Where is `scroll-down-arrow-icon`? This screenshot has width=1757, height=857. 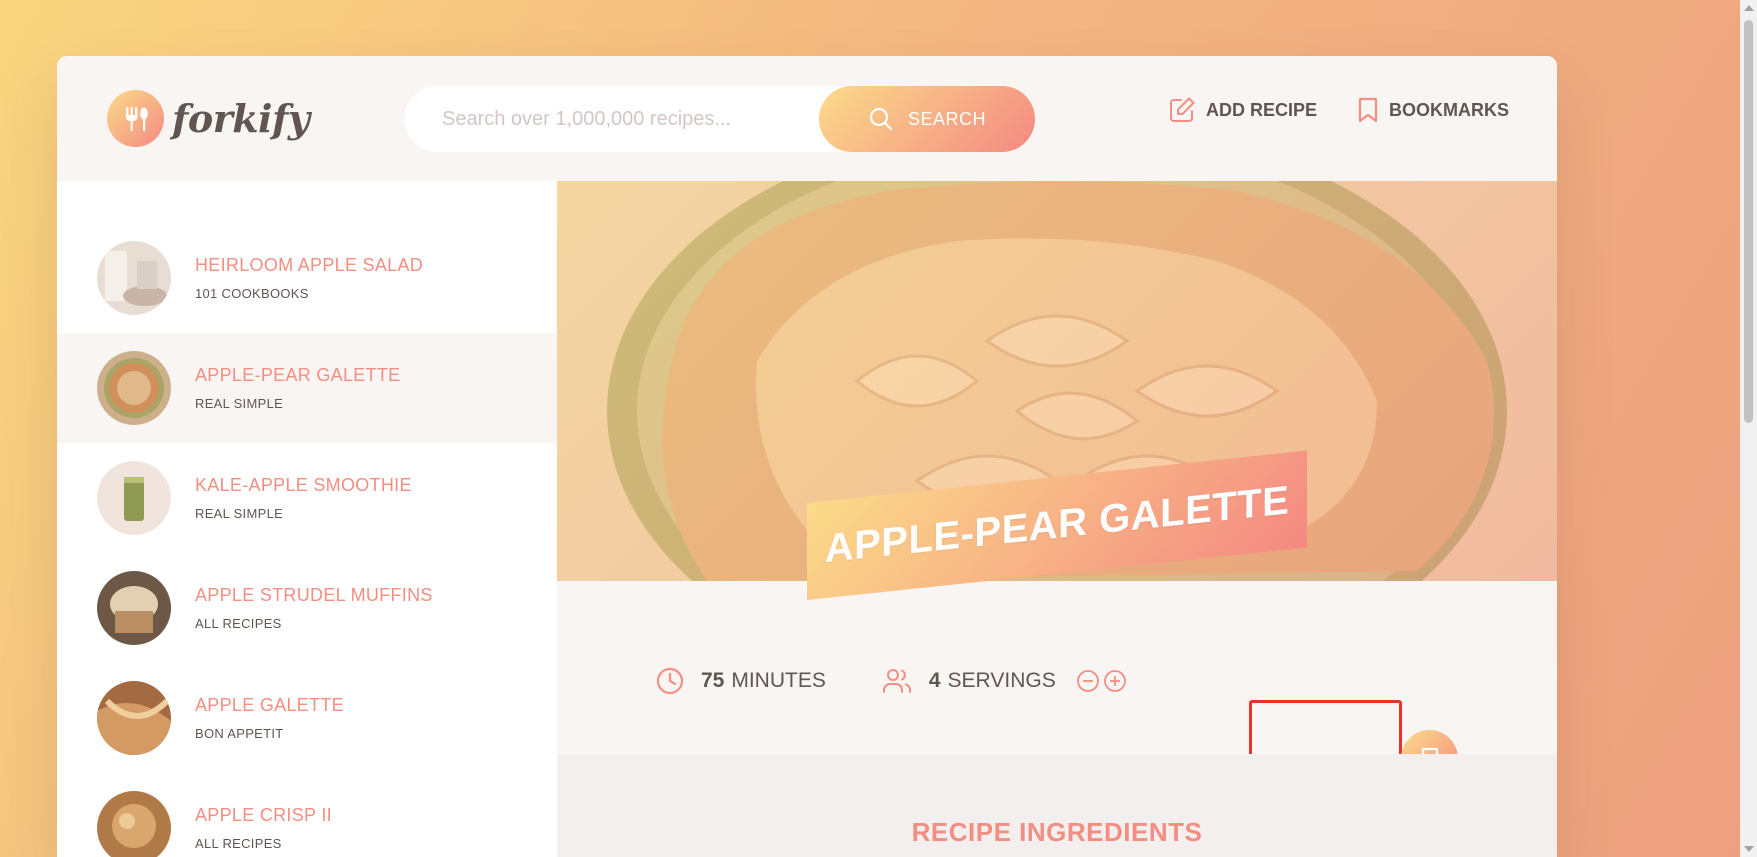
scroll-down-arrow-icon is located at coordinates (1749, 849).